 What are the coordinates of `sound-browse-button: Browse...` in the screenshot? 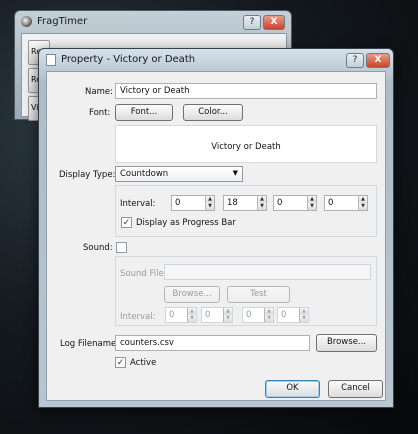 It's located at (192, 294).